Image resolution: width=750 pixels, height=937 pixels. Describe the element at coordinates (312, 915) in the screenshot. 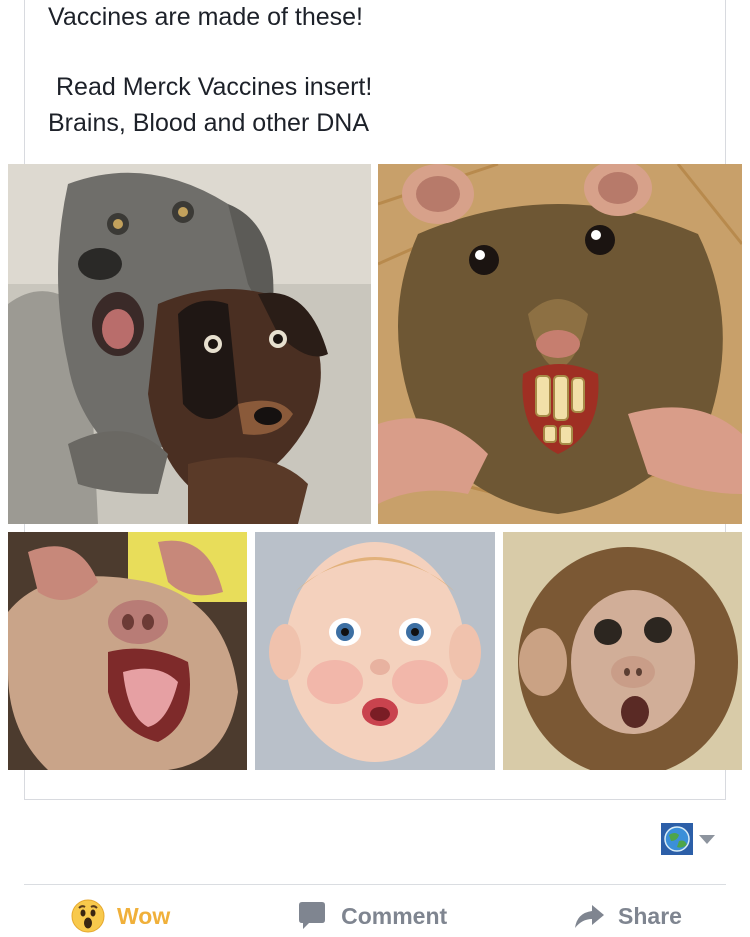

I see `comment-icon` at that location.